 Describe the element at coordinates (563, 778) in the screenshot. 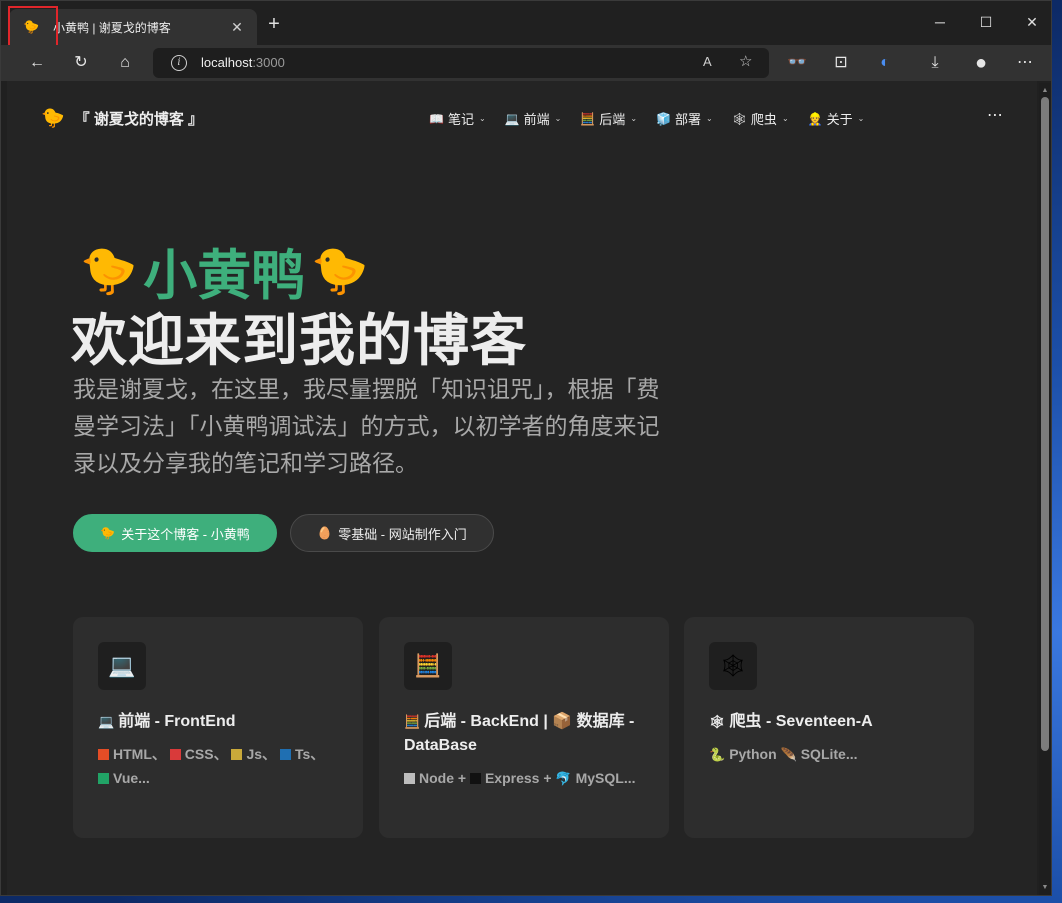

I see `mysql-dolphin-icon: 🐬` at that location.